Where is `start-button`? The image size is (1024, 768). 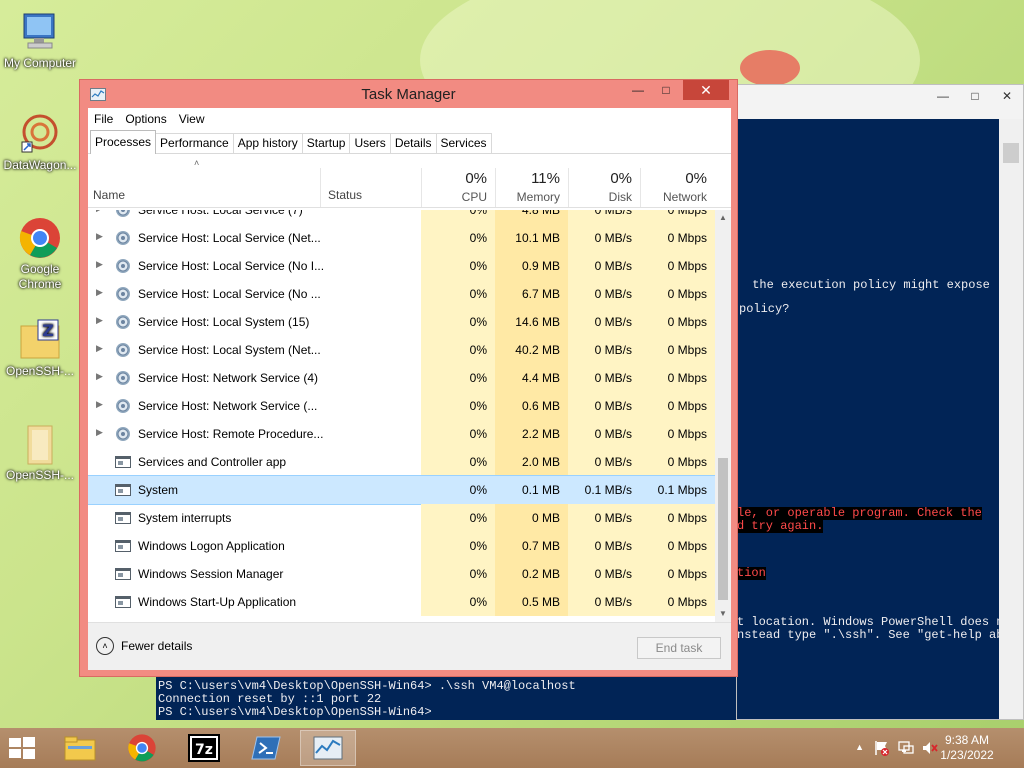 start-button is located at coordinates (22, 748).